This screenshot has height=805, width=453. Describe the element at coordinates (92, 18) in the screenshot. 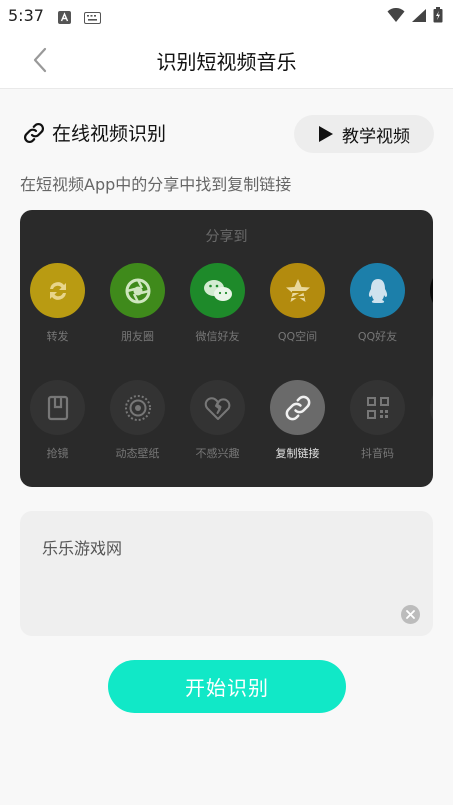

I see `keyboard-icon` at that location.